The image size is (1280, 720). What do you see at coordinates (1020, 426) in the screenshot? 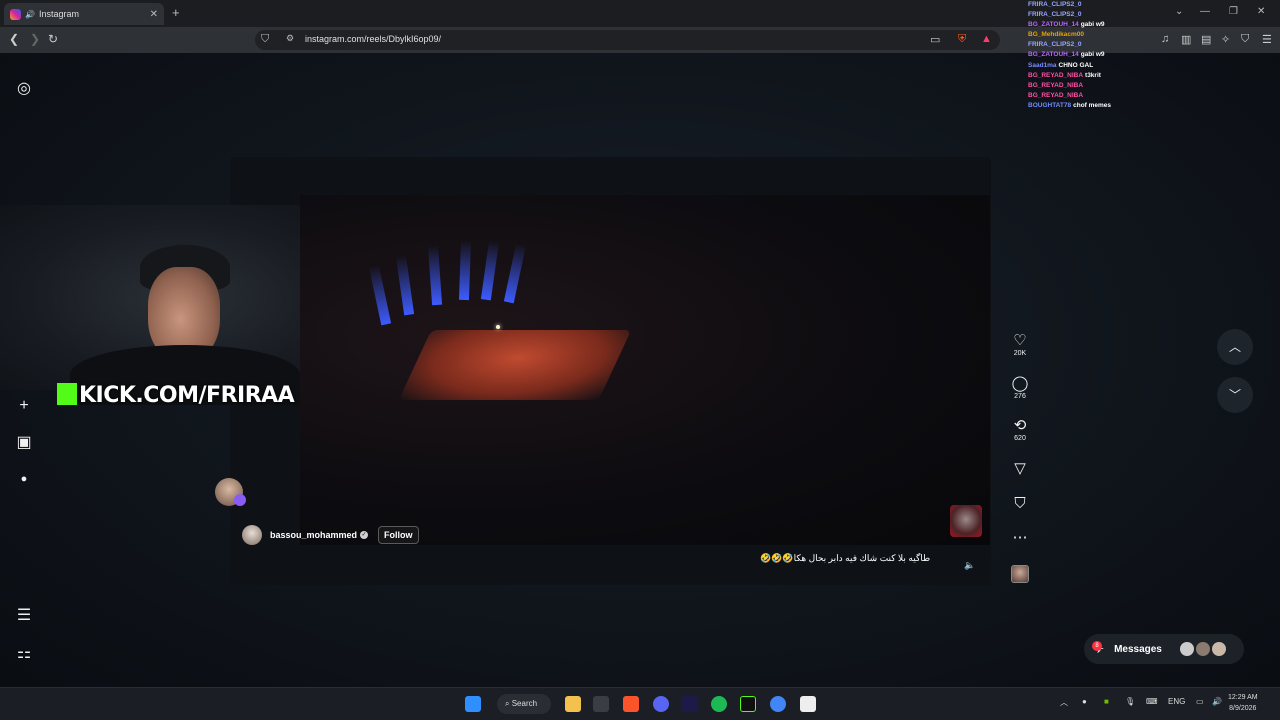
I see `repost-icon: ⟲` at bounding box center [1020, 426].